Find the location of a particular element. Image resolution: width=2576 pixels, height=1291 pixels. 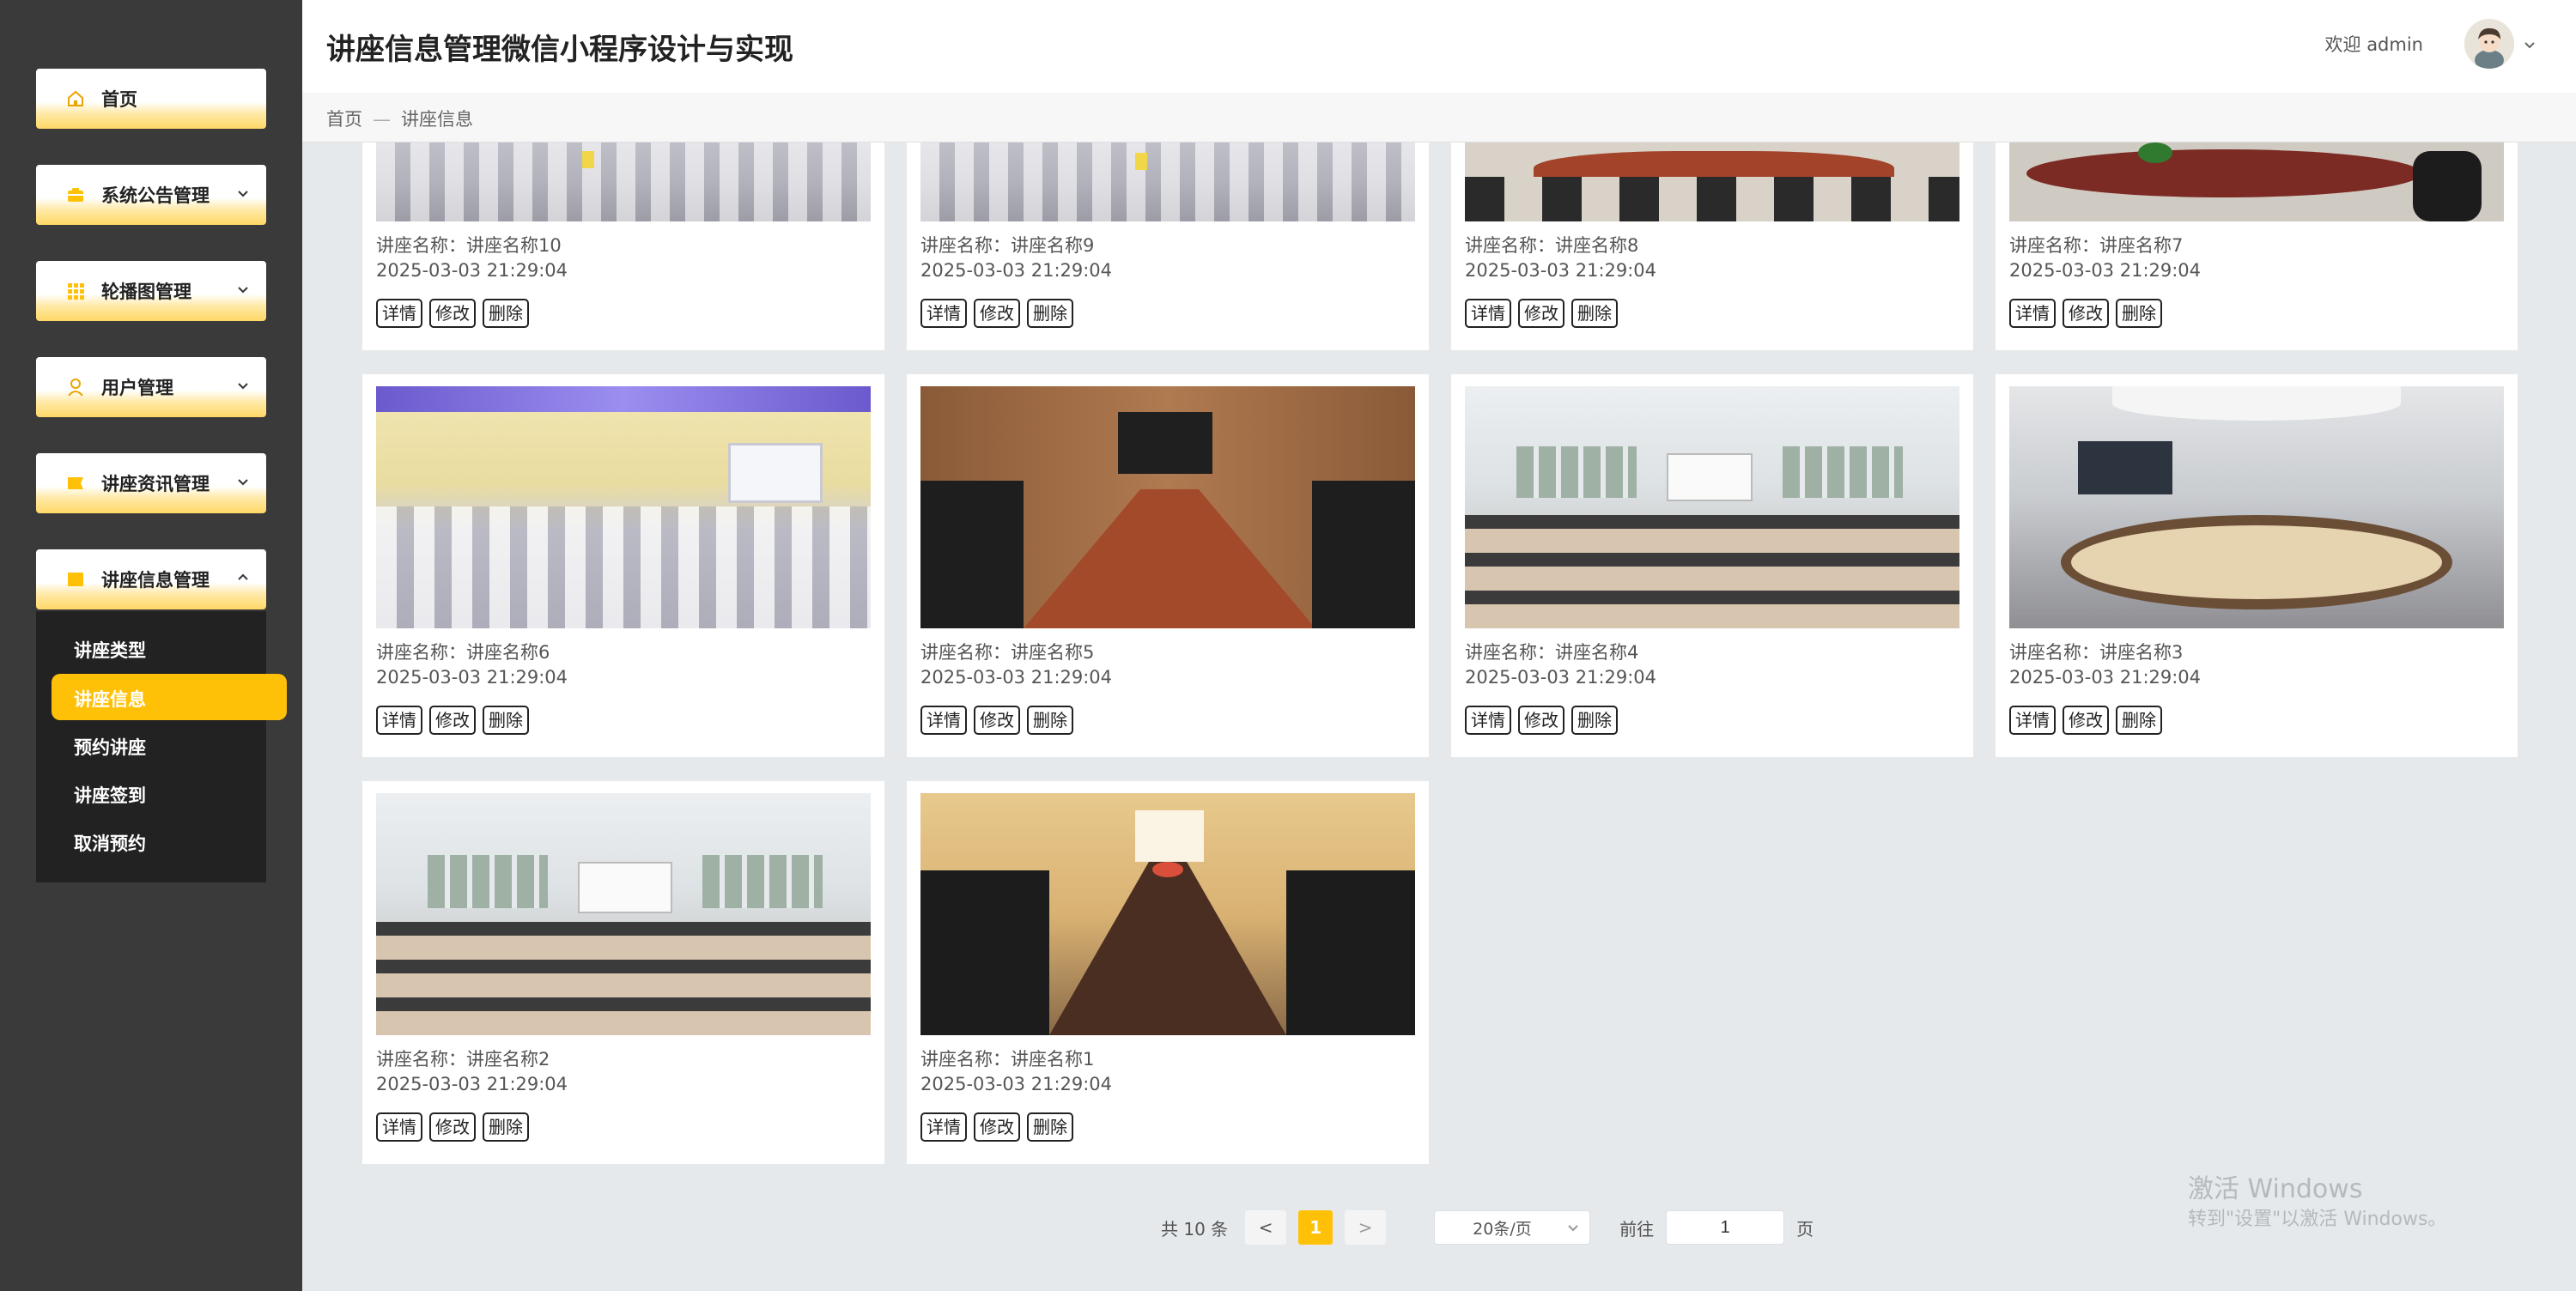

lecture-name: 讲座名称：讲座名称5 is located at coordinates (1007, 653).